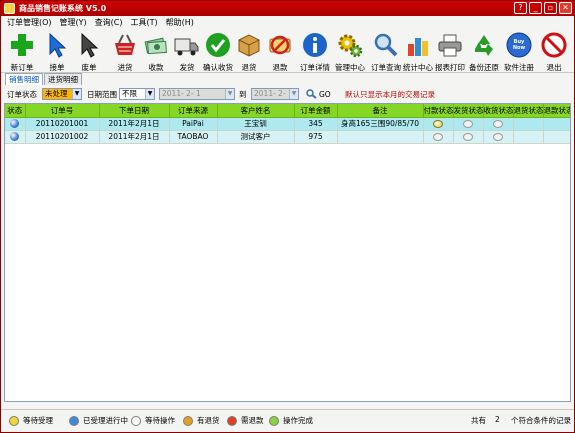  I want to click on date-range-select: 不限 ▼, so click(137, 94).